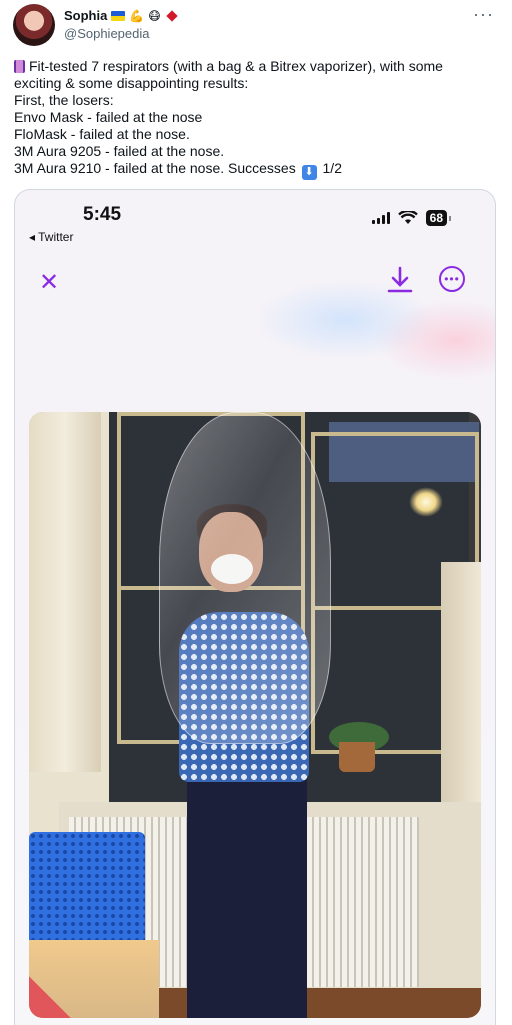  Describe the element at coordinates (49, 282) in the screenshot. I see `close-icon: ✕` at that location.